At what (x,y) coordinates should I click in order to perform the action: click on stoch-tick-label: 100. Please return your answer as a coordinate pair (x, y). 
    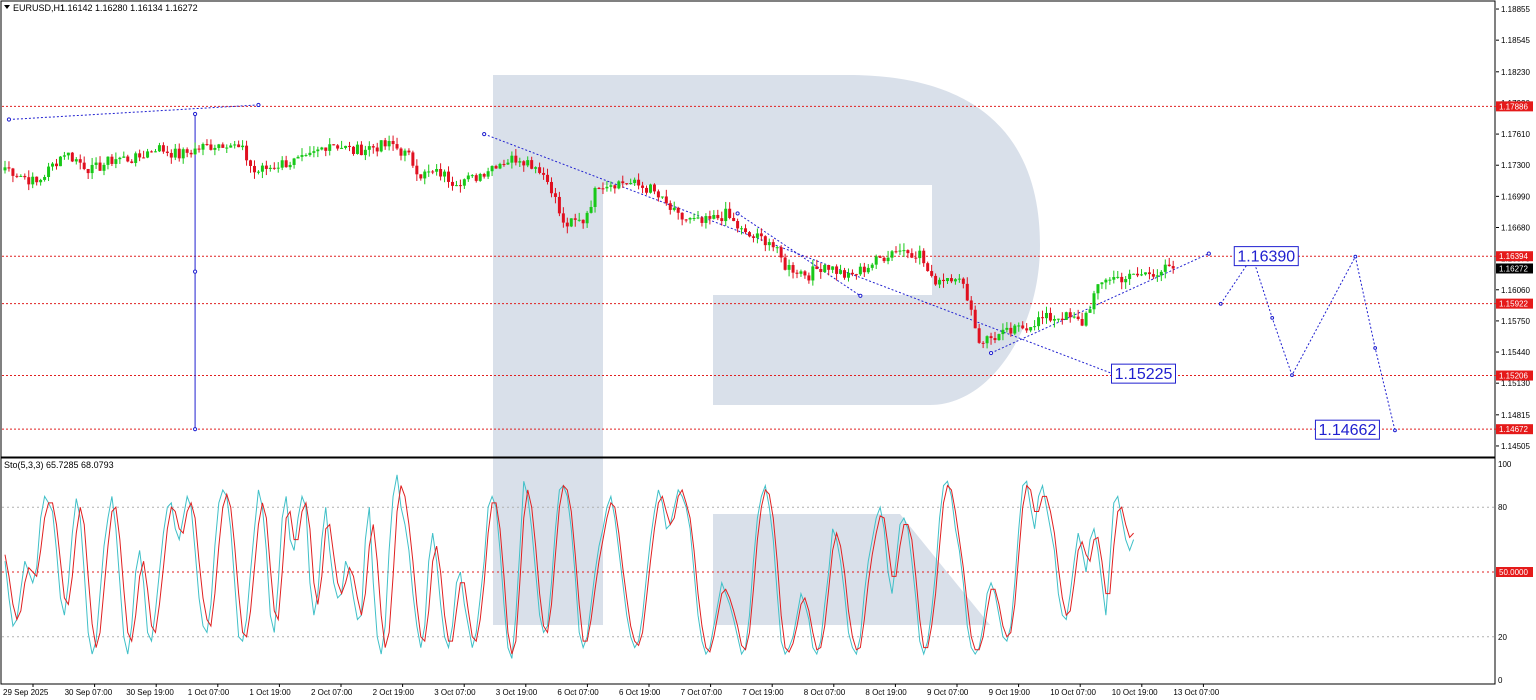
    Looking at the image, I should click on (1505, 464).